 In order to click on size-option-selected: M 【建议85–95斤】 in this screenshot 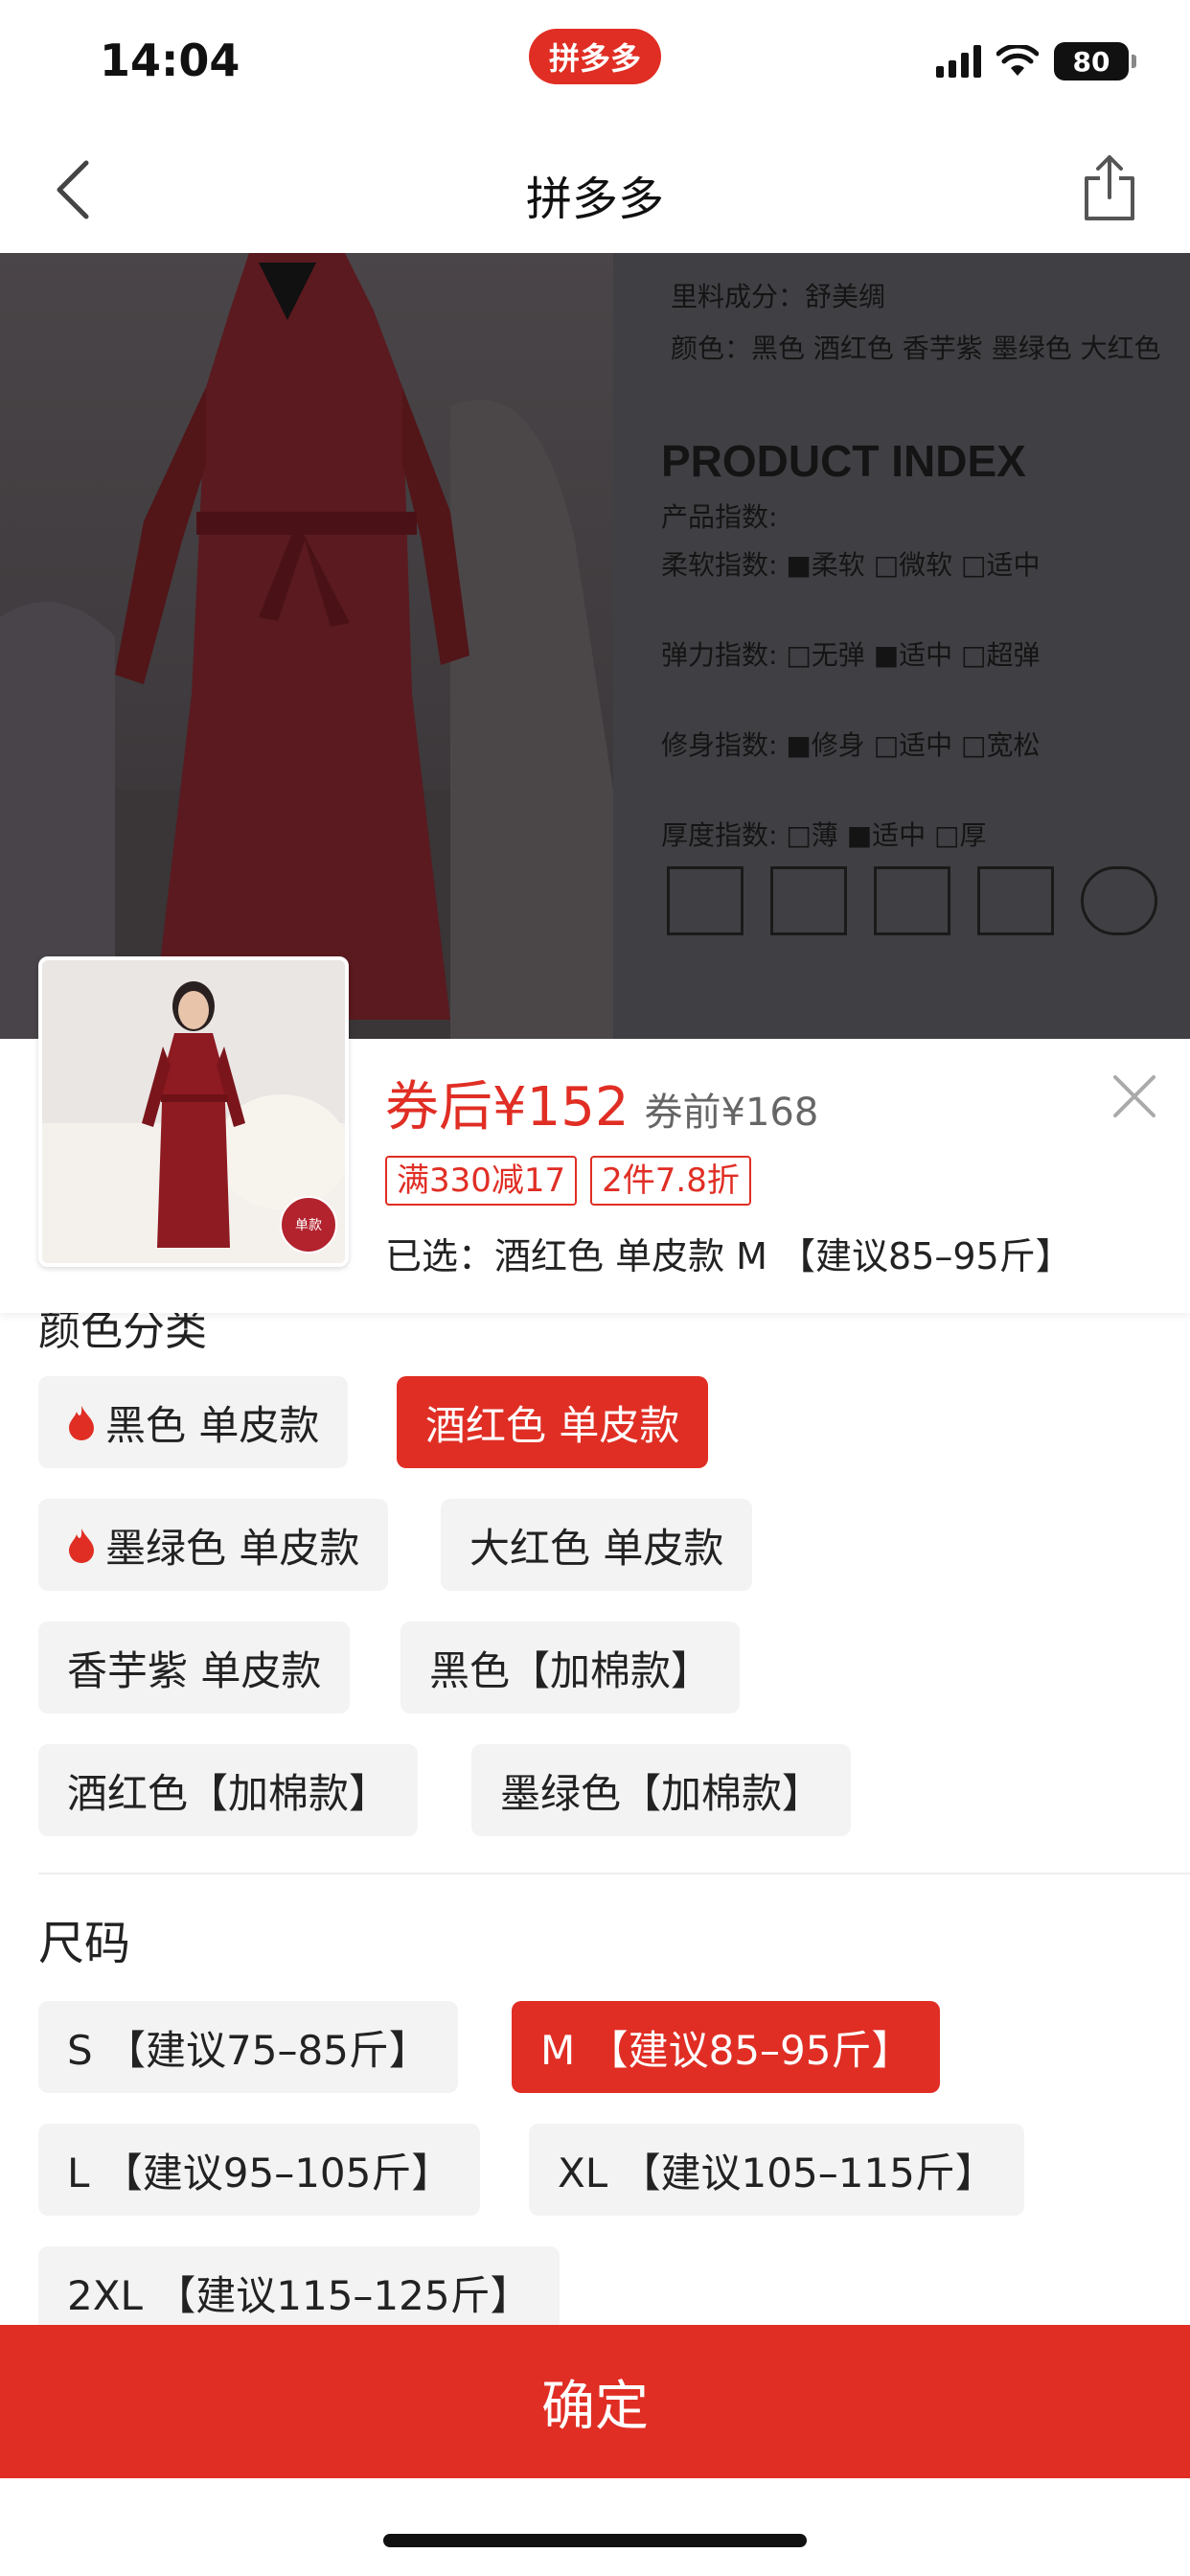, I will do `click(727, 2047)`.